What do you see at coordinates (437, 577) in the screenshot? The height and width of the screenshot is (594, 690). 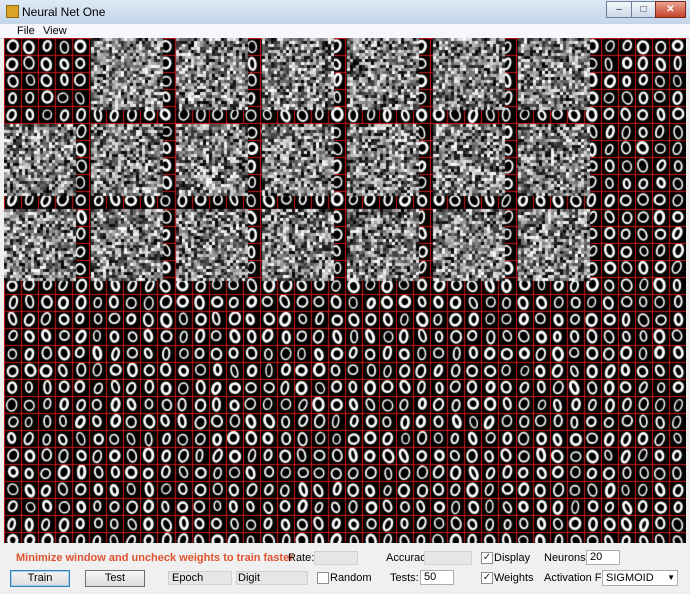 I see `tests-input: 50` at bounding box center [437, 577].